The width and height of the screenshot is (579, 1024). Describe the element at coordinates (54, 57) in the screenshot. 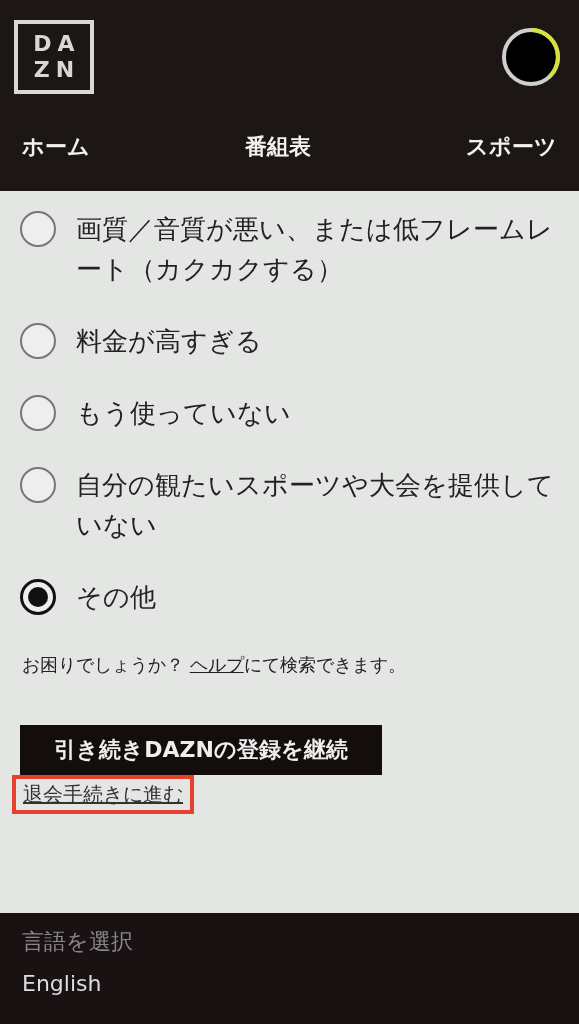

I see `logo: DA ZN` at that location.